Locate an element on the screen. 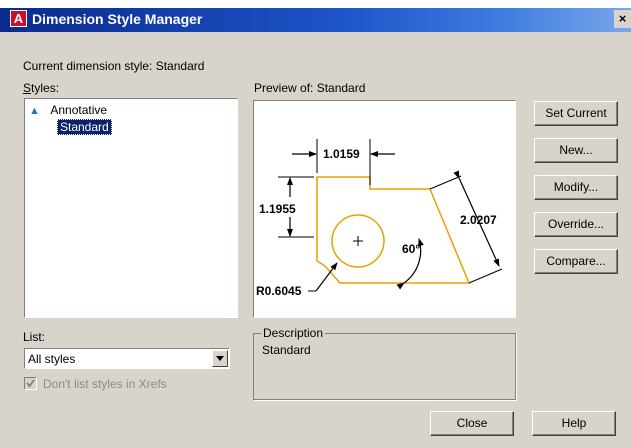  list-item-label: Standard is located at coordinates (84, 127).